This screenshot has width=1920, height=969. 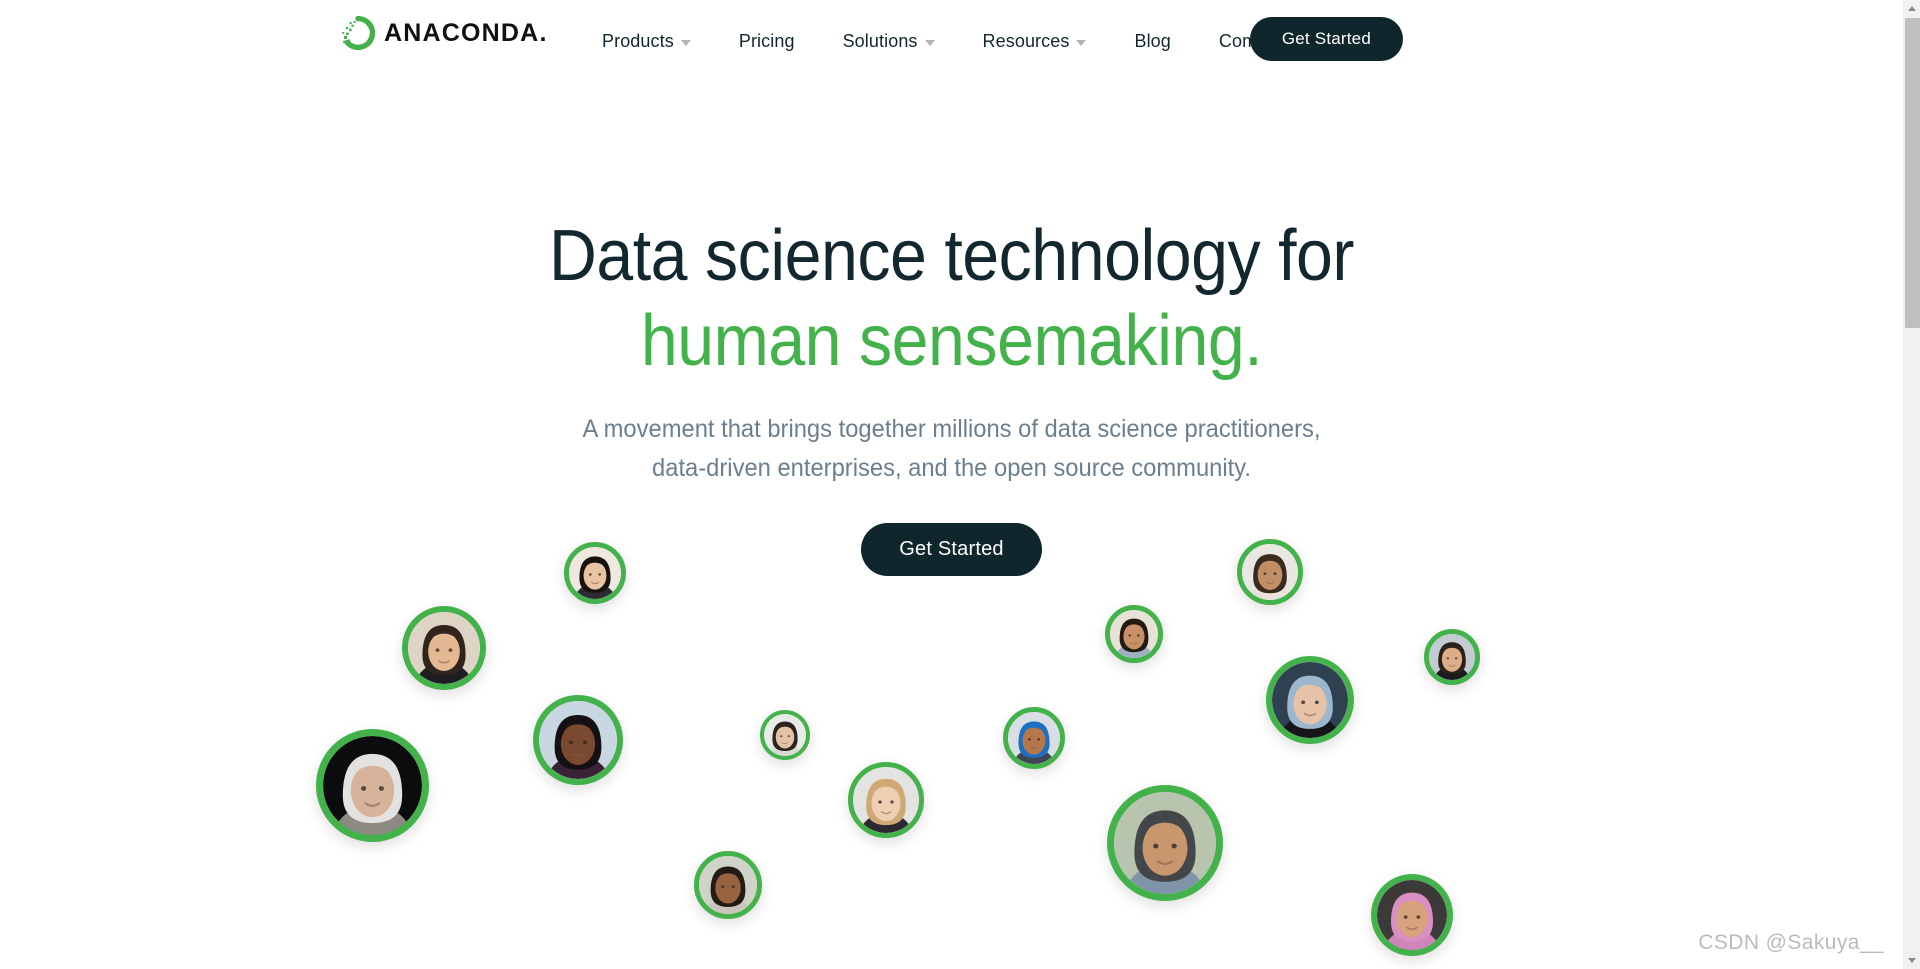 I want to click on avatar-man-blue-turban, so click(x=1034, y=738).